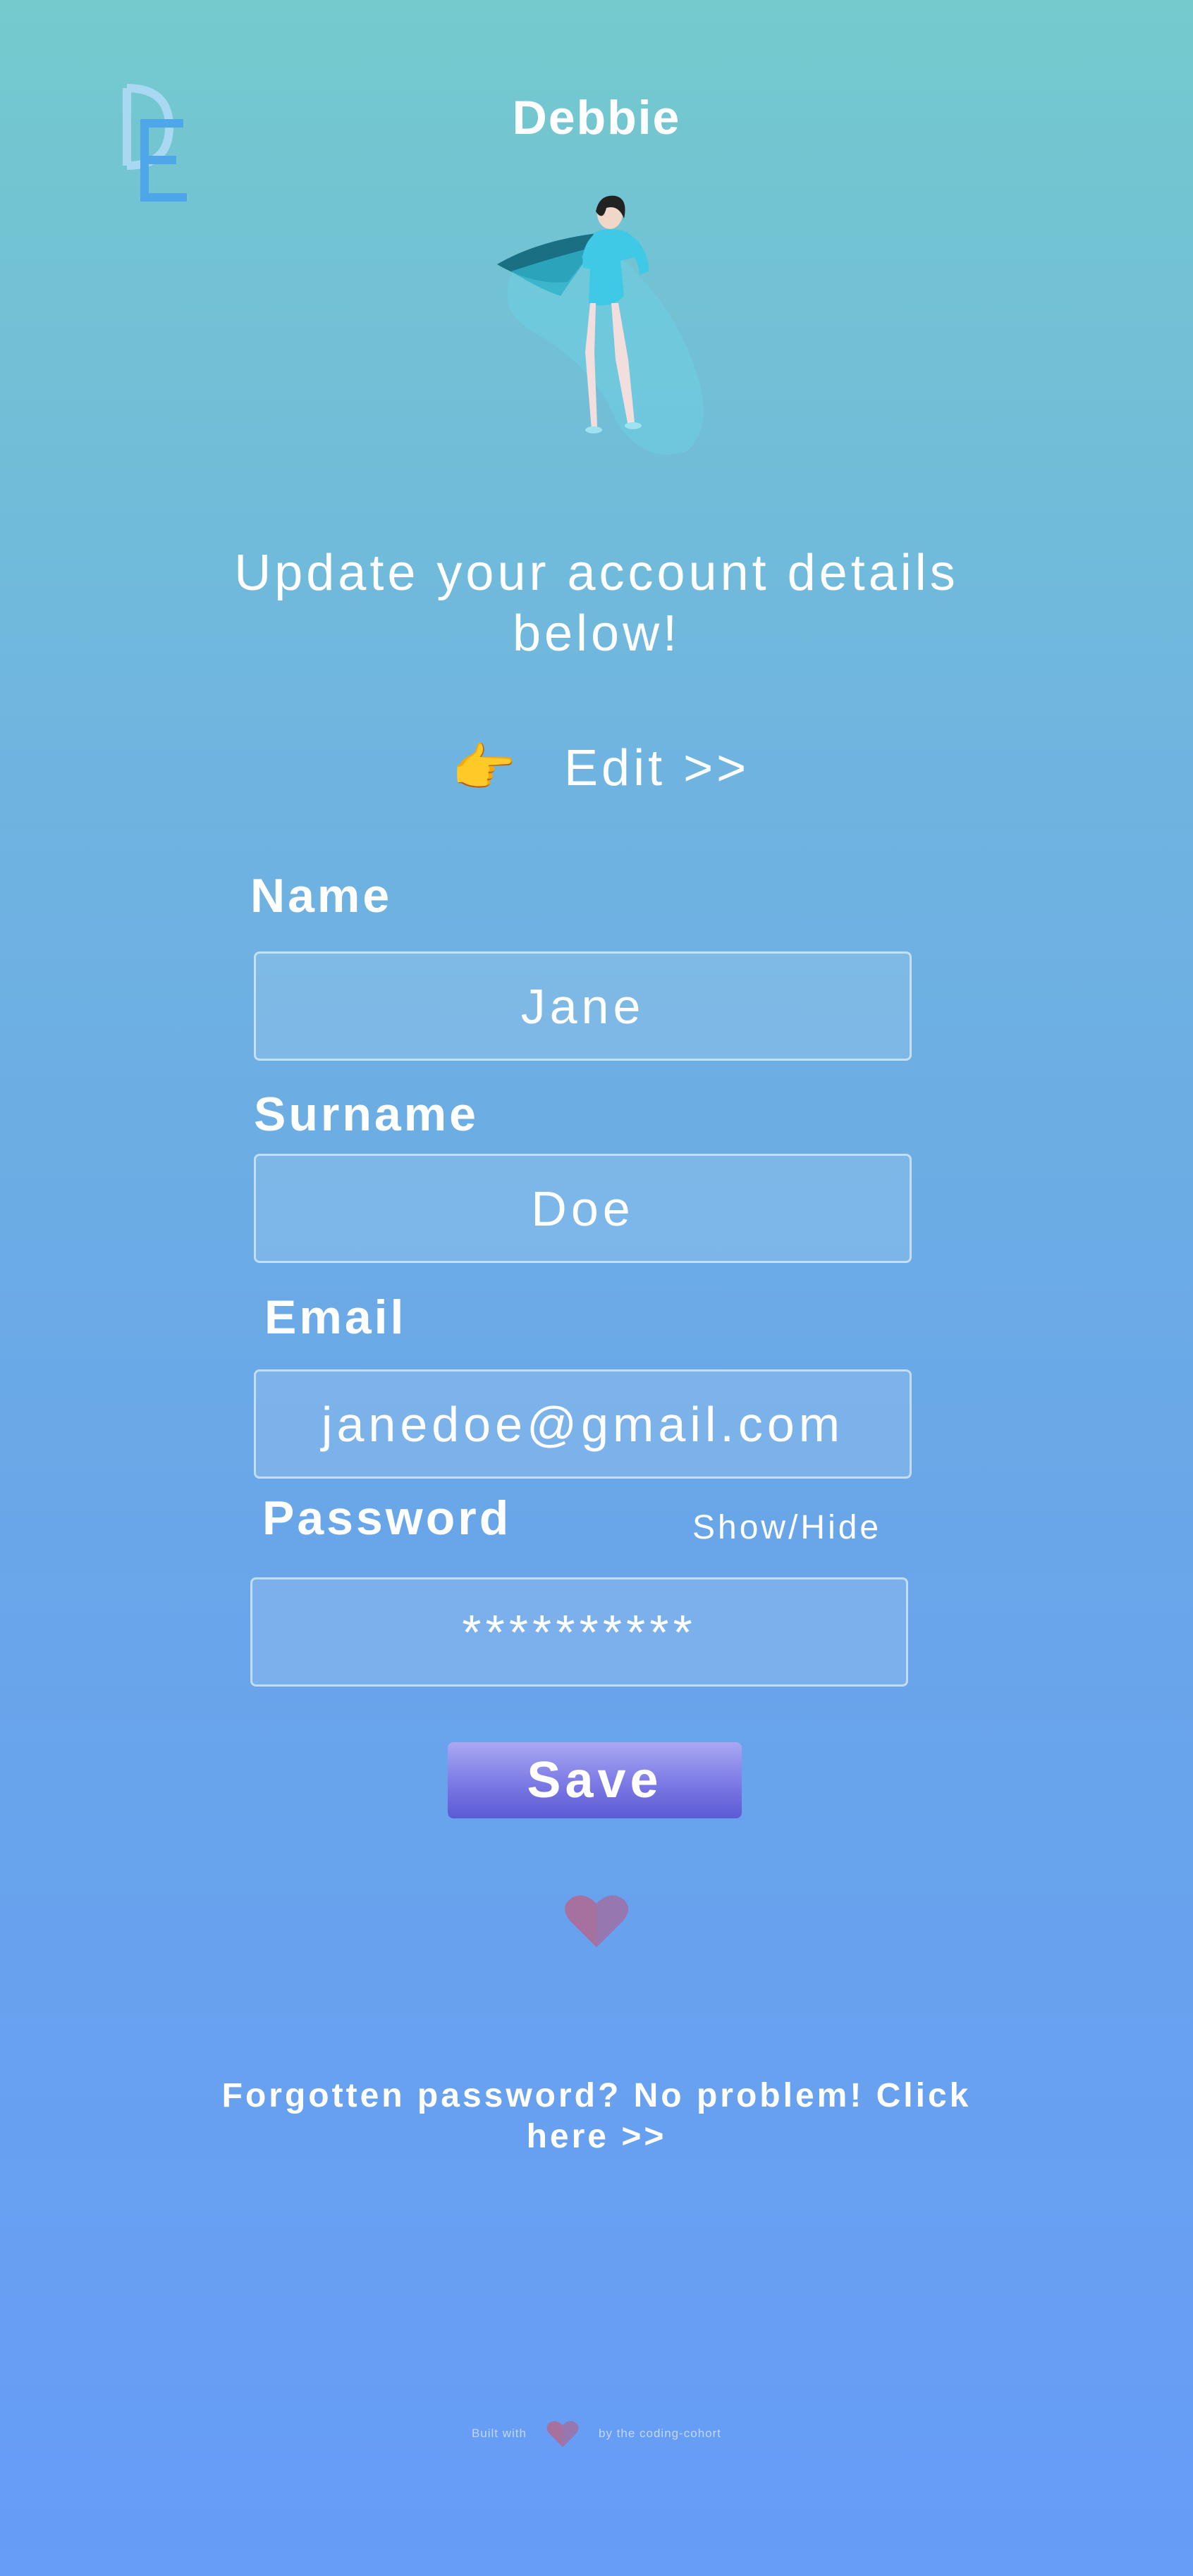 Image resolution: width=1193 pixels, height=2576 pixels. What do you see at coordinates (657, 768) in the screenshot?
I see `edit-link: Edit >>` at bounding box center [657, 768].